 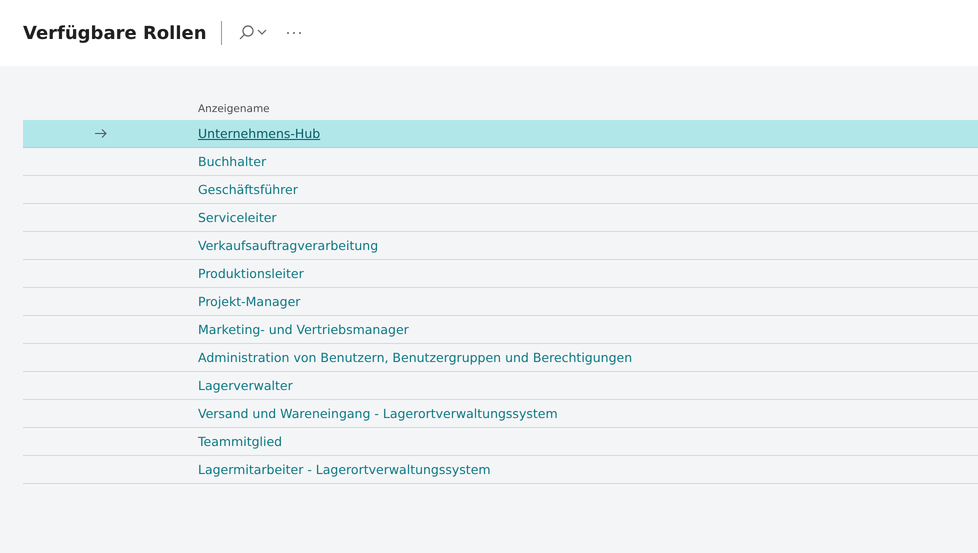 What do you see at coordinates (500, 162) in the screenshot?
I see `table-row: Buchhalter` at bounding box center [500, 162].